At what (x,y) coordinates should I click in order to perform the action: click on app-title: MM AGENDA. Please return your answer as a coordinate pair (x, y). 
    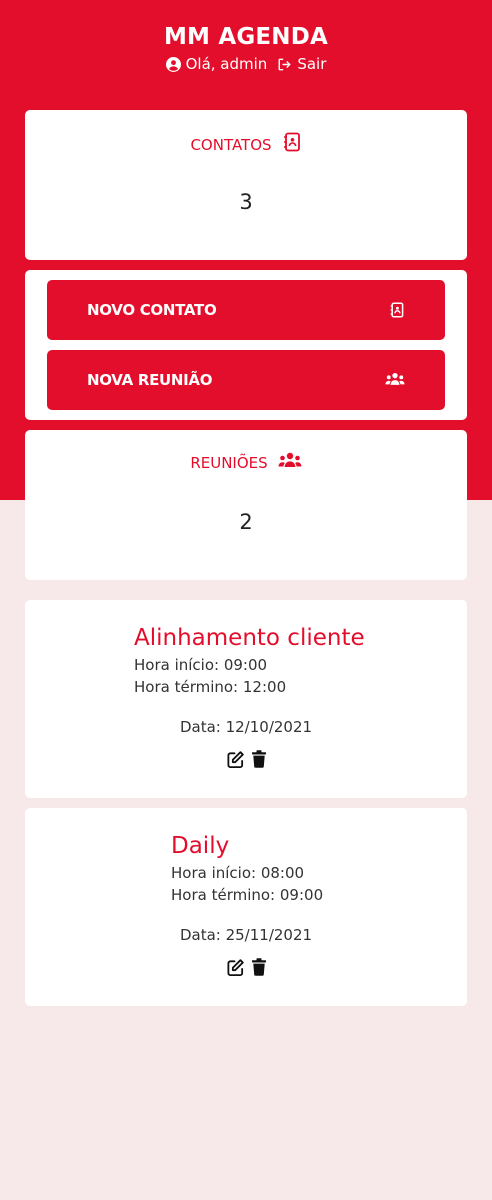
    Looking at the image, I should click on (246, 37).